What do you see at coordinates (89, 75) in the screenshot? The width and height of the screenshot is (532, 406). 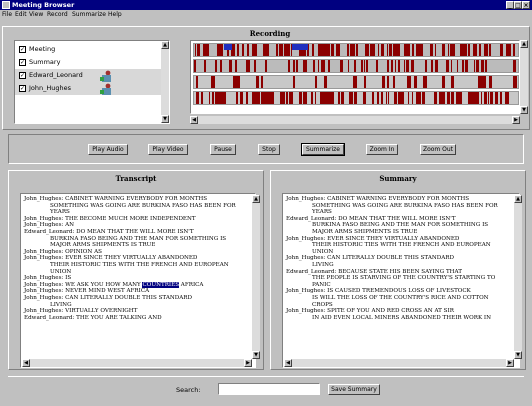 I see `track-item-edward-leonard: ✓ Edward_Leonard` at bounding box center [89, 75].